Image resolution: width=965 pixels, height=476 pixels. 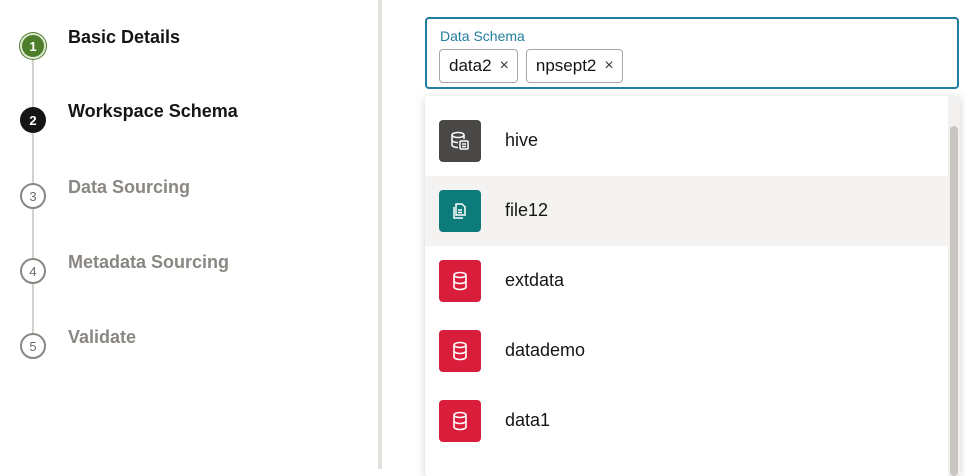 I want to click on option-label: hive, so click(x=522, y=140).